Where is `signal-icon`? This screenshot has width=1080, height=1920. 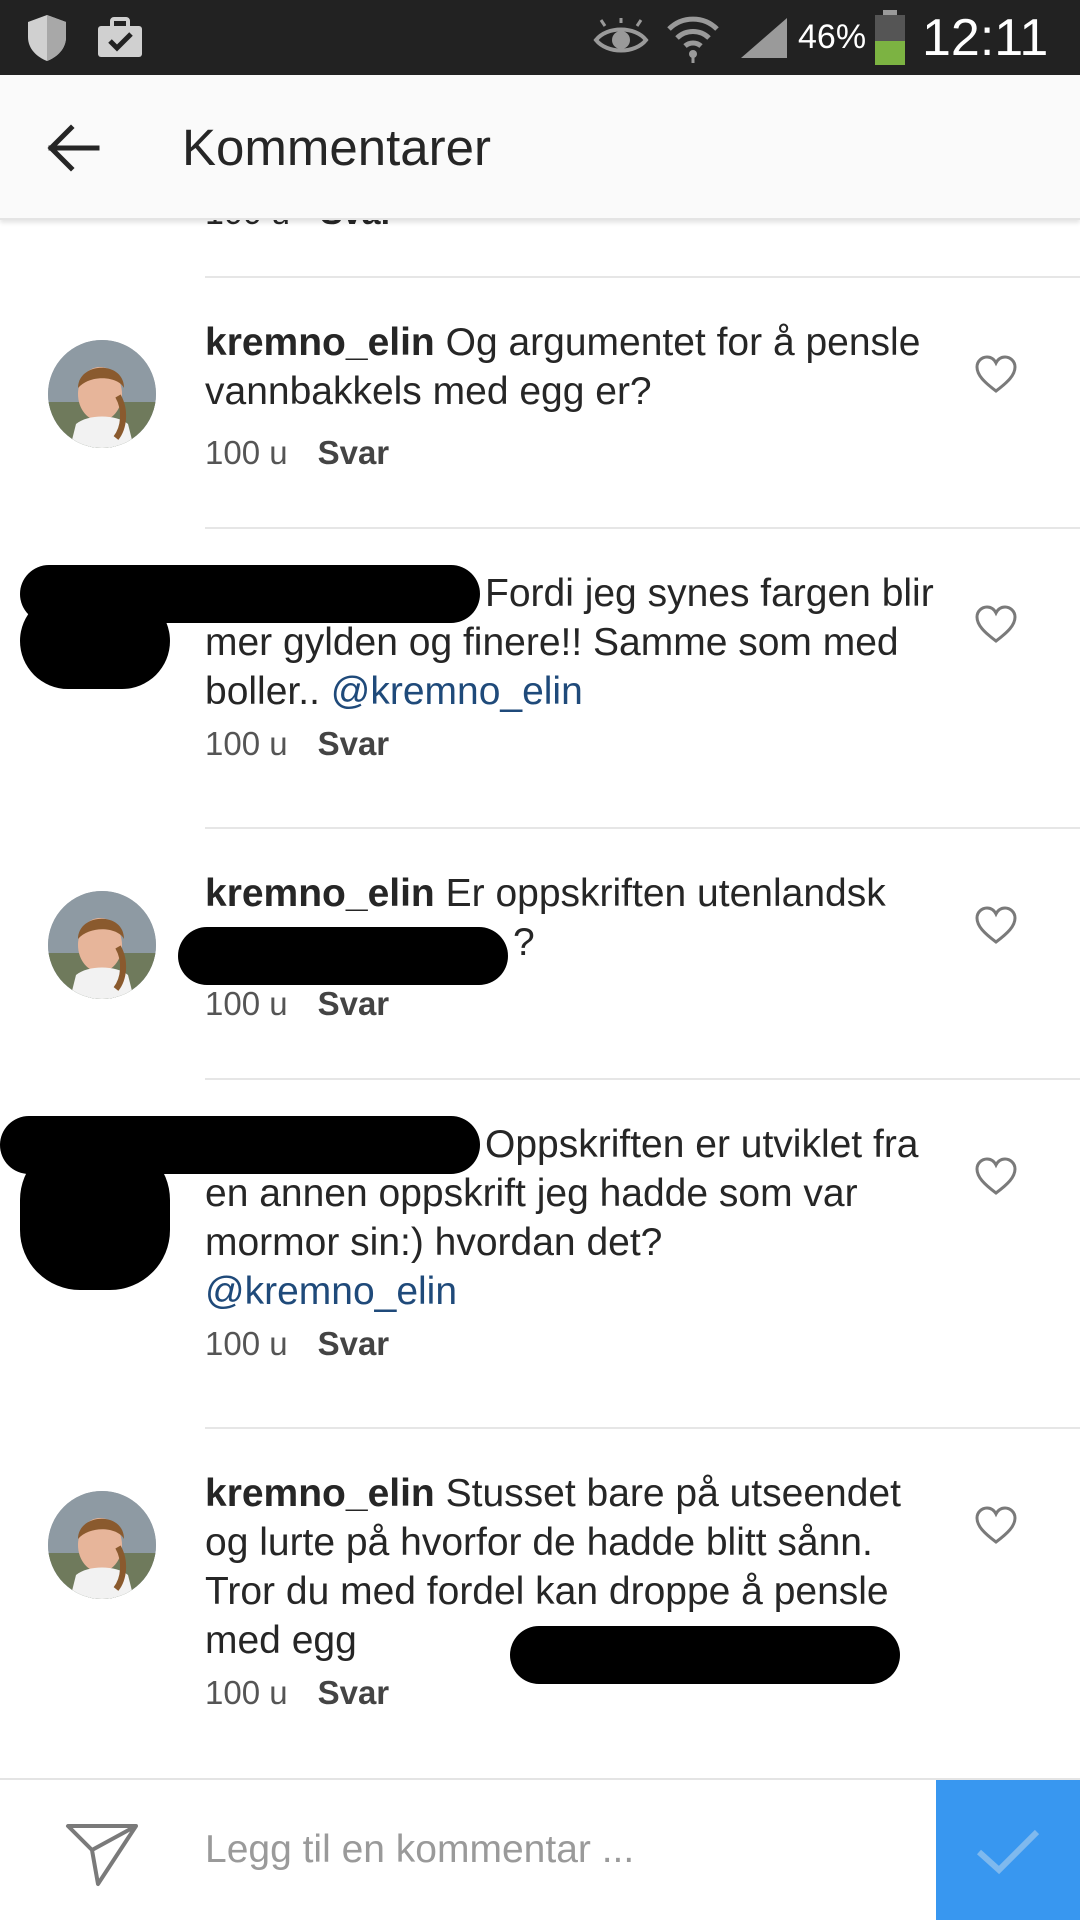
signal-icon is located at coordinates (764, 37).